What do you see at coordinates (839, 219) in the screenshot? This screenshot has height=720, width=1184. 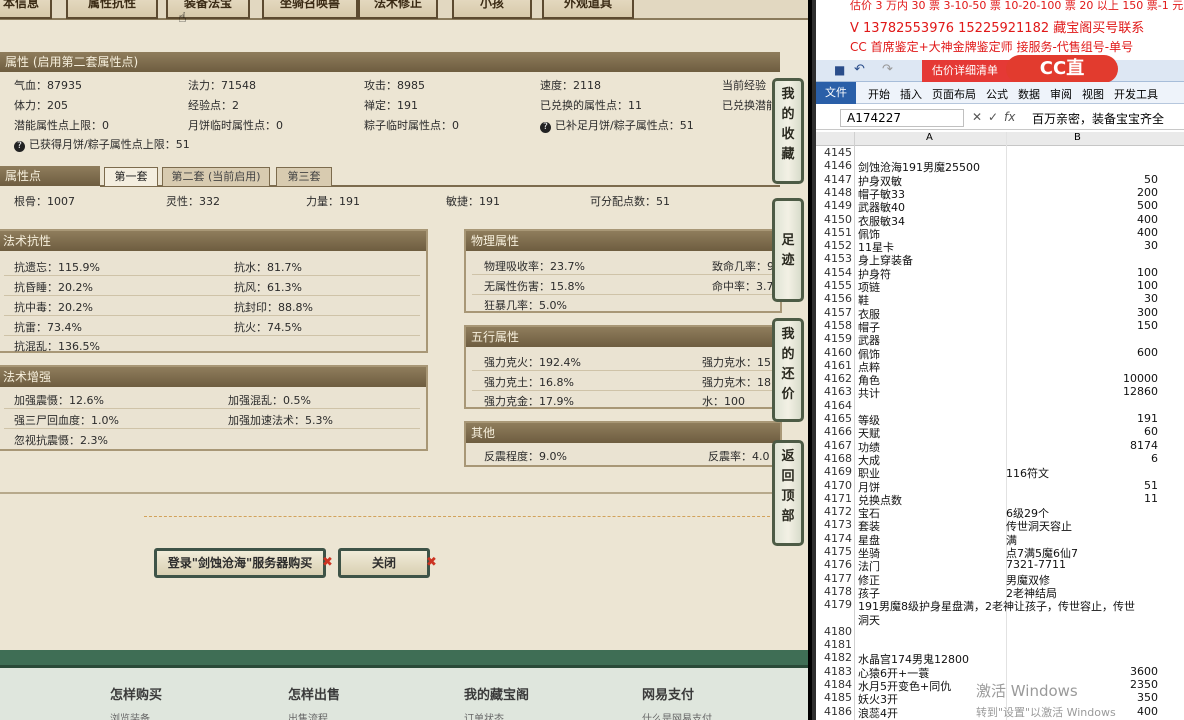 I see `row-number: 4150` at bounding box center [839, 219].